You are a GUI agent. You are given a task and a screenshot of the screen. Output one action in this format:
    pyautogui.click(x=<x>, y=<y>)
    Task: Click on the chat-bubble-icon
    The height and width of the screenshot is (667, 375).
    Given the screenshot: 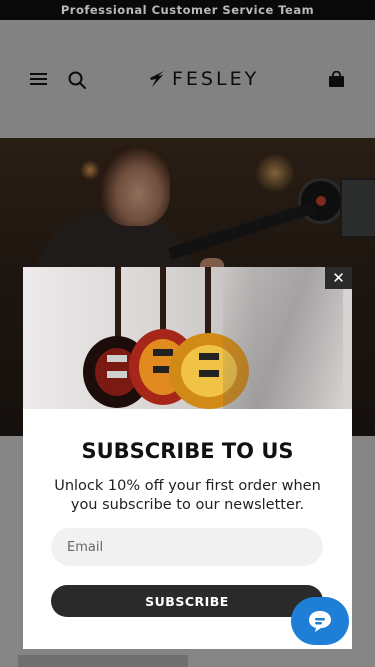 What is the action you would take?
    pyautogui.click(x=320, y=621)
    